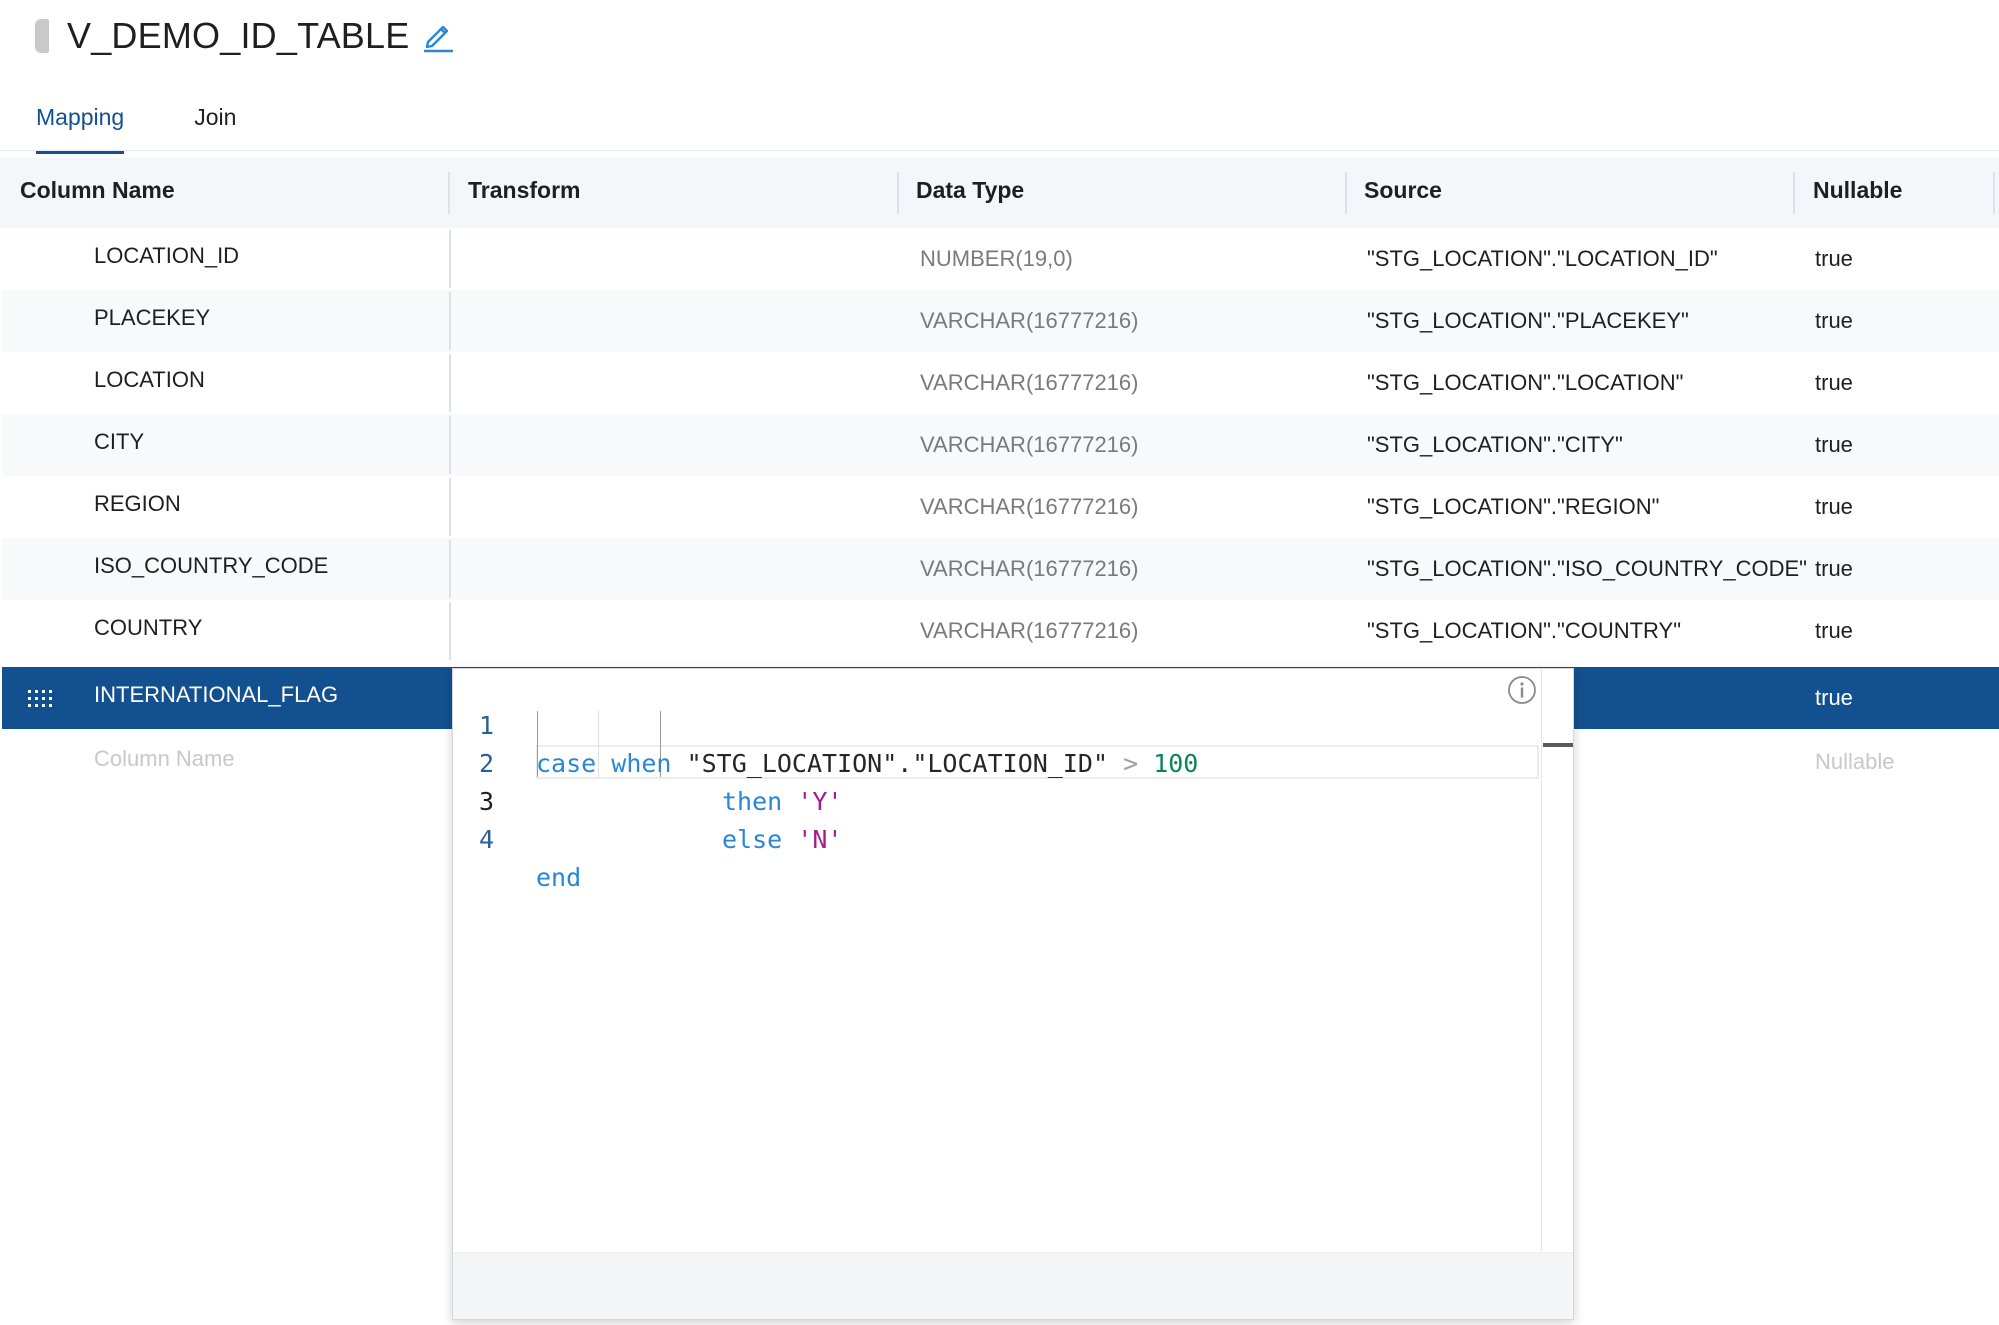  Describe the element at coordinates (97, 193) in the screenshot. I see `header-column-name: Column Name` at that location.